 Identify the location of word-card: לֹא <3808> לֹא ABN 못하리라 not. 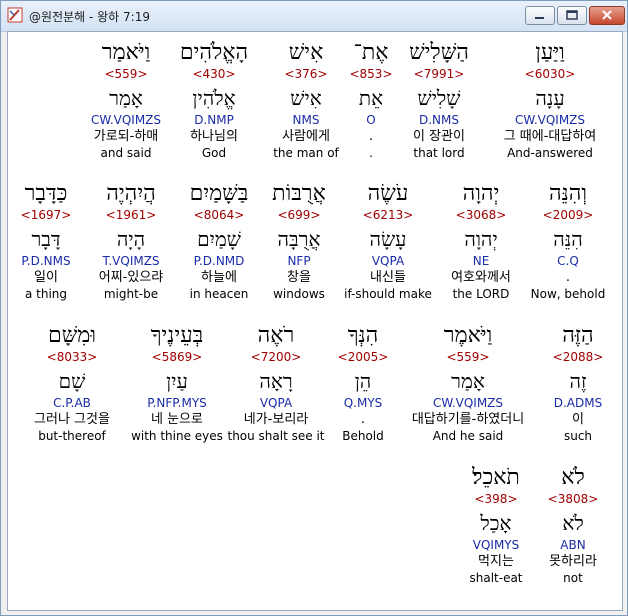
(567, 525).